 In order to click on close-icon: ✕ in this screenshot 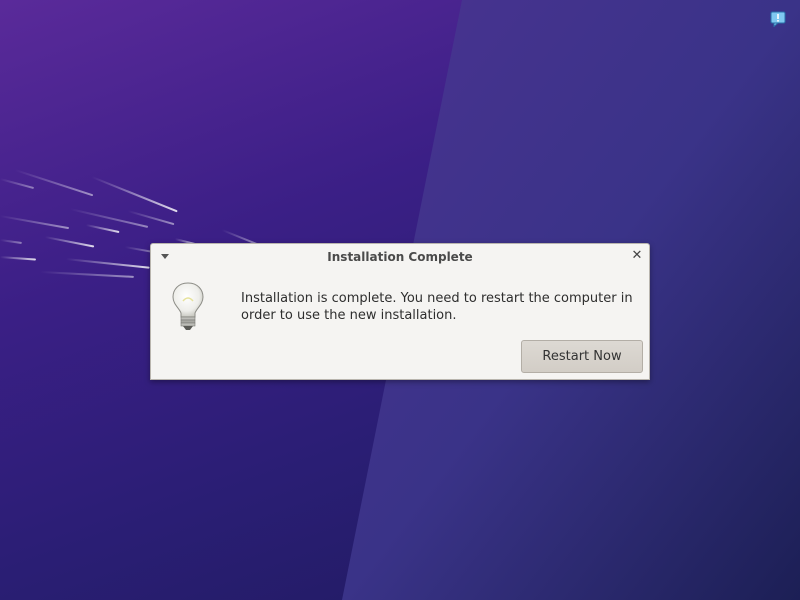, I will do `click(637, 256)`.